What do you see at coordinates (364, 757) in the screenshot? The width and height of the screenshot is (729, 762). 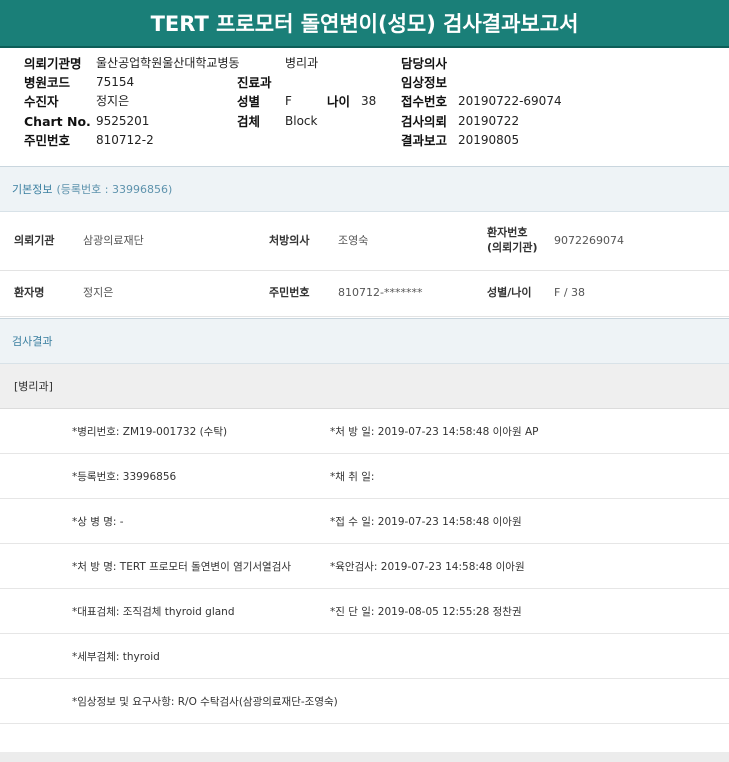 I see `footer-strip` at bounding box center [364, 757].